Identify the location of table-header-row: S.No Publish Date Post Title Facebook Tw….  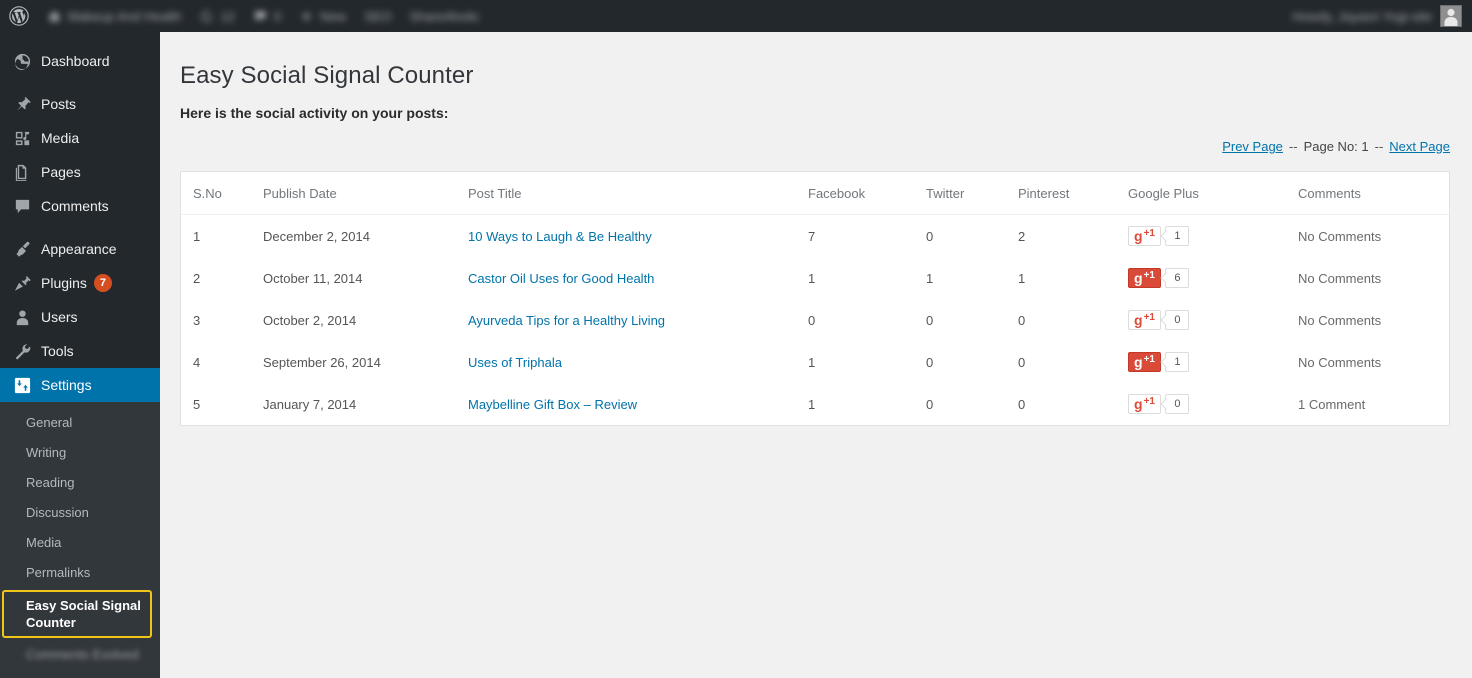
(815, 193).